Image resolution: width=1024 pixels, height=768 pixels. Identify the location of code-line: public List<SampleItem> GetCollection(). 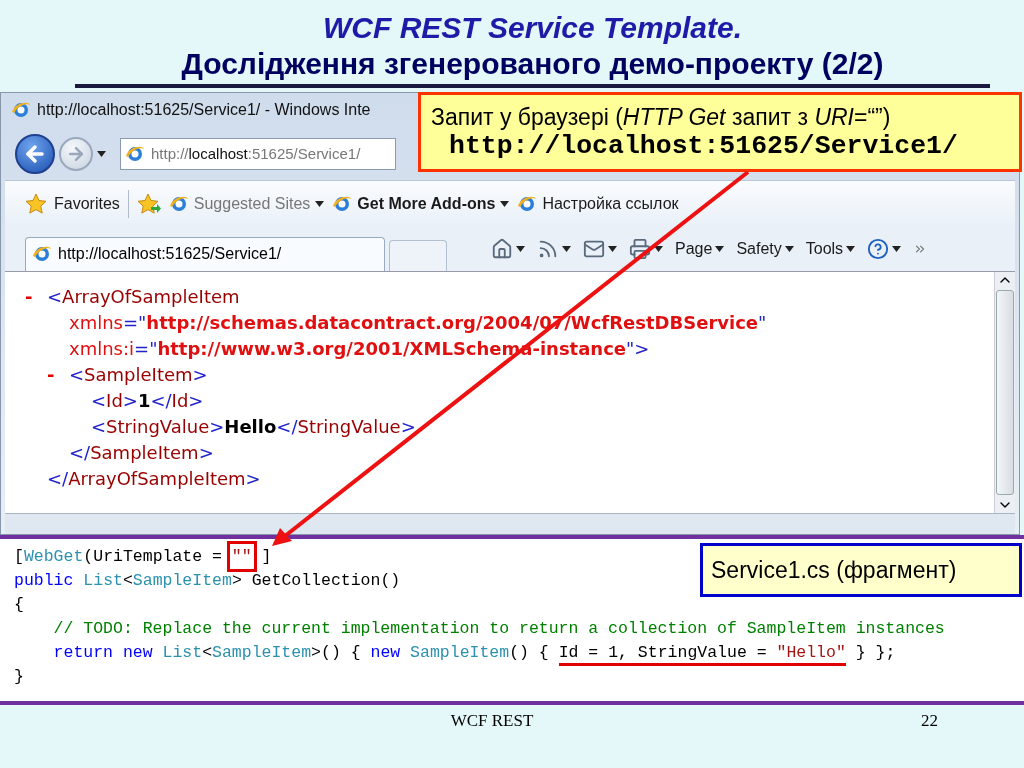
(207, 581).